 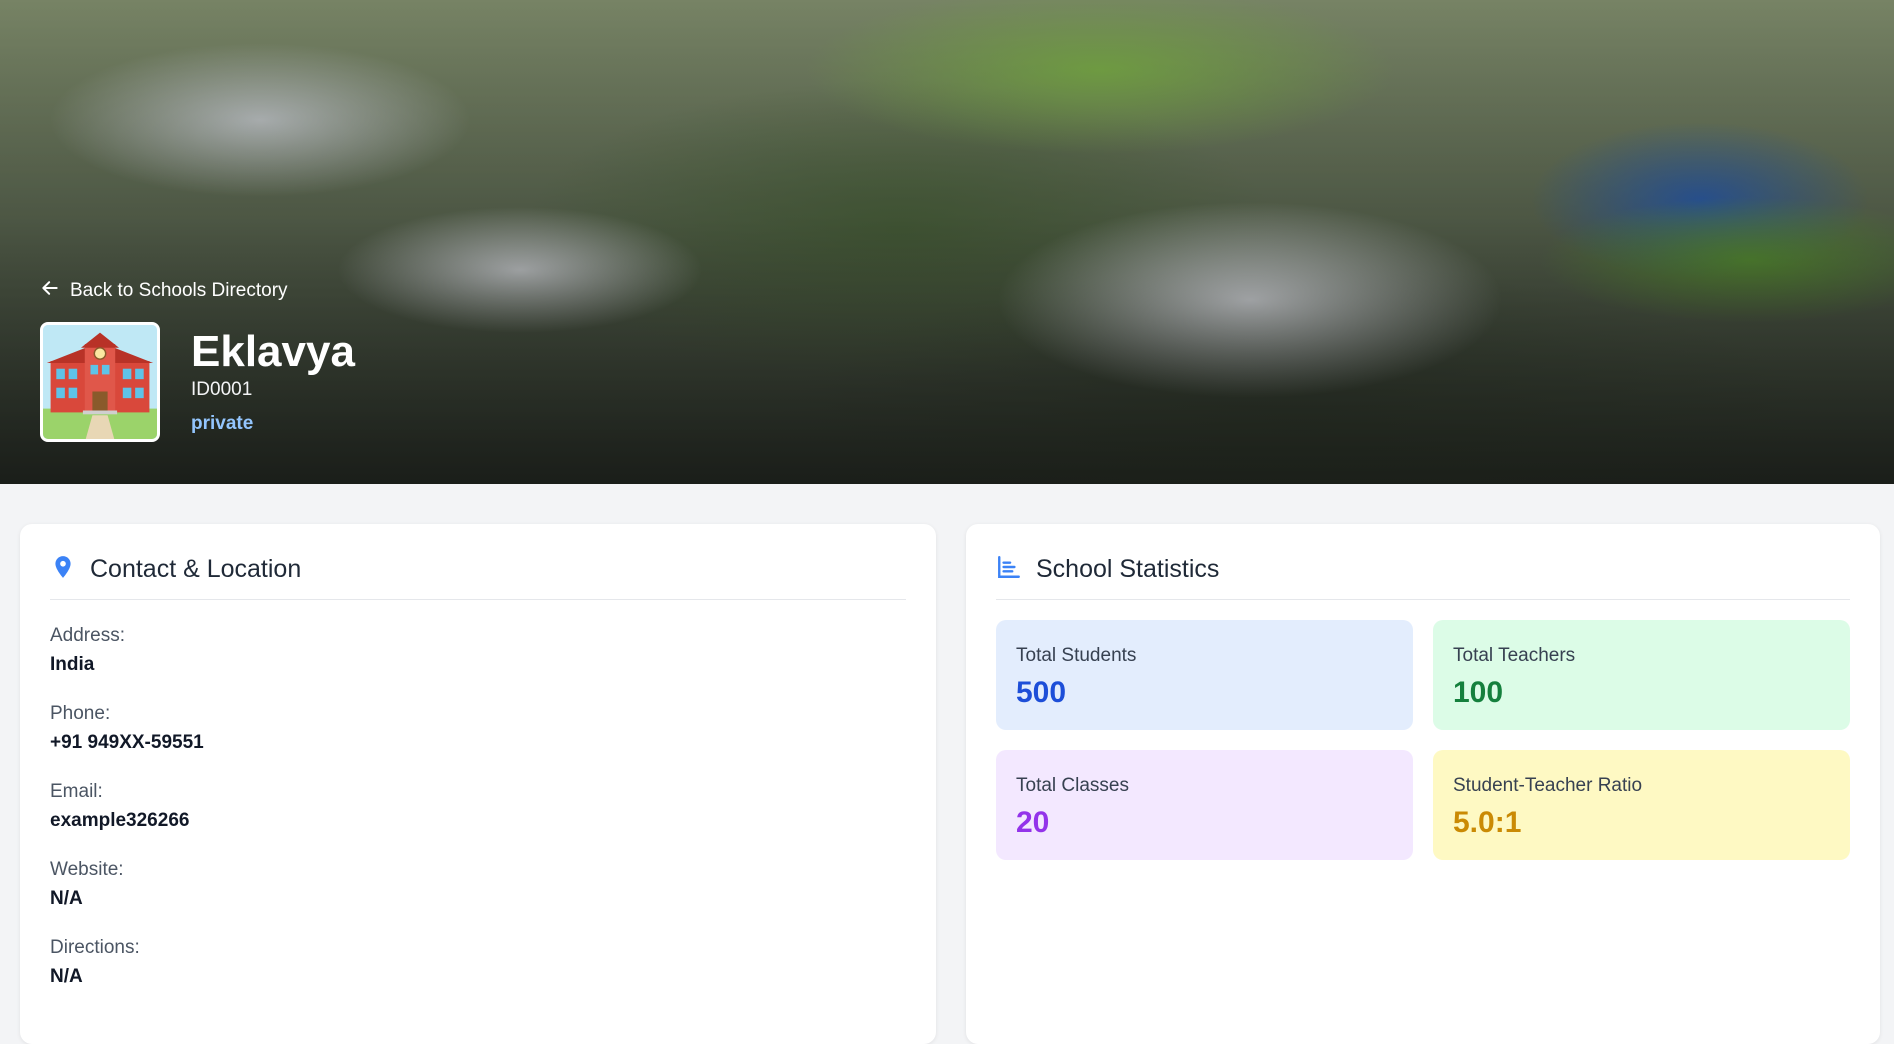 What do you see at coordinates (1487, 822) in the screenshot?
I see `stat-value: 5.0:1` at bounding box center [1487, 822].